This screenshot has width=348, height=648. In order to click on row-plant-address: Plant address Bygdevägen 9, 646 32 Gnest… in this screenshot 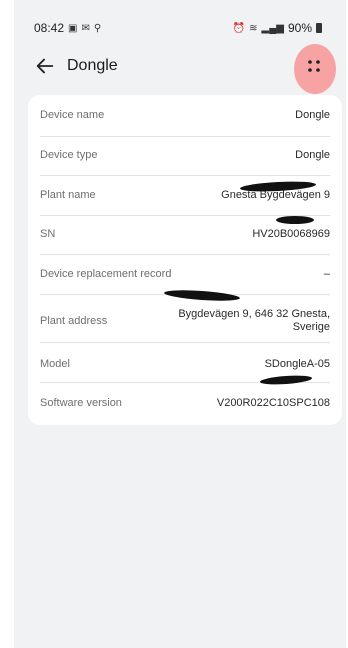, I will do `click(185, 321)`.